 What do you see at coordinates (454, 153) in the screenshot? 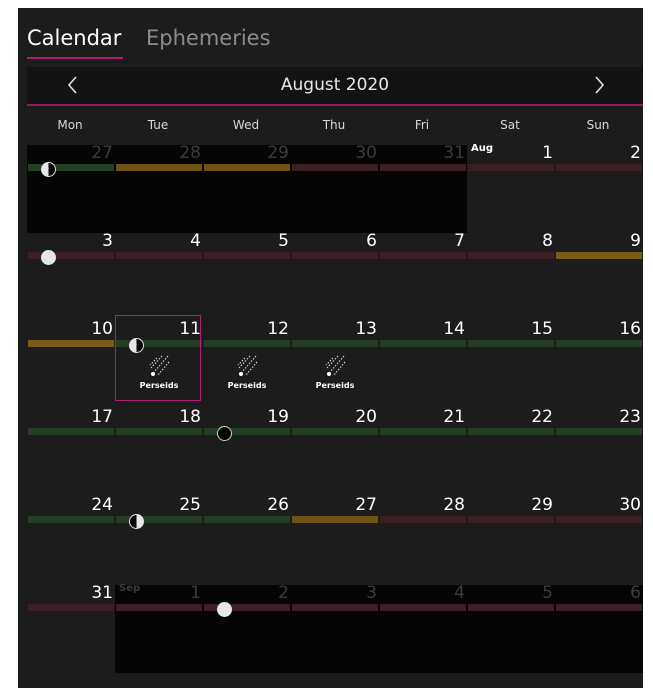
I see `day-number: 31` at bounding box center [454, 153].